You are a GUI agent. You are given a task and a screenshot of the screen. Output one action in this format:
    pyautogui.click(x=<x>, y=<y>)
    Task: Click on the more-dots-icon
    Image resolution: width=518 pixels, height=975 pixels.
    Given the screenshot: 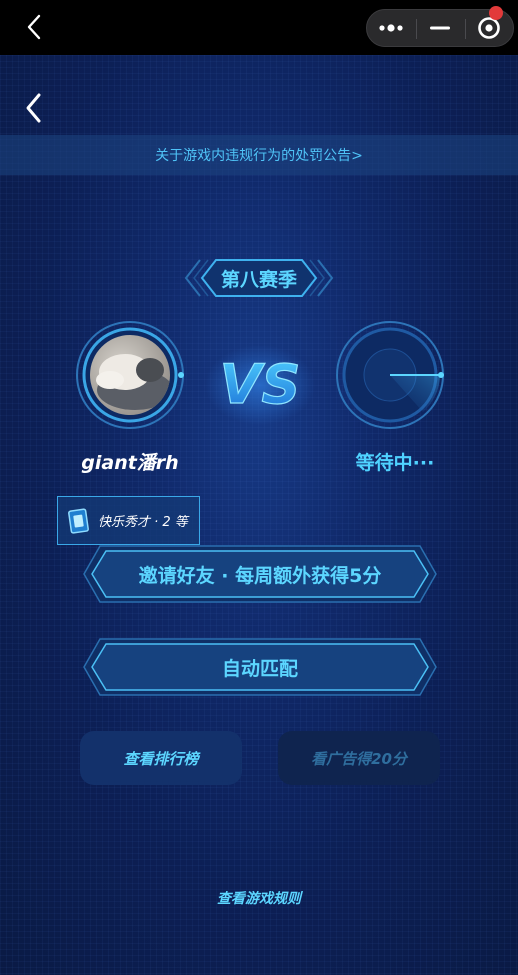 What is the action you would take?
    pyautogui.click(x=391, y=28)
    